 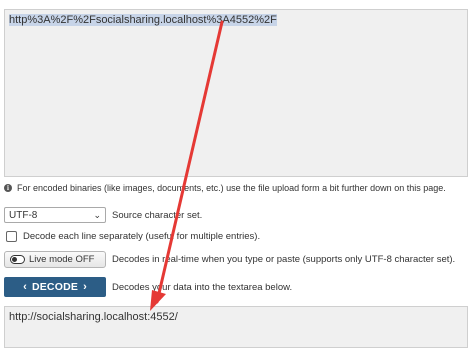 I want to click on decode-button: ‹ DECODE ›, so click(x=55, y=287).